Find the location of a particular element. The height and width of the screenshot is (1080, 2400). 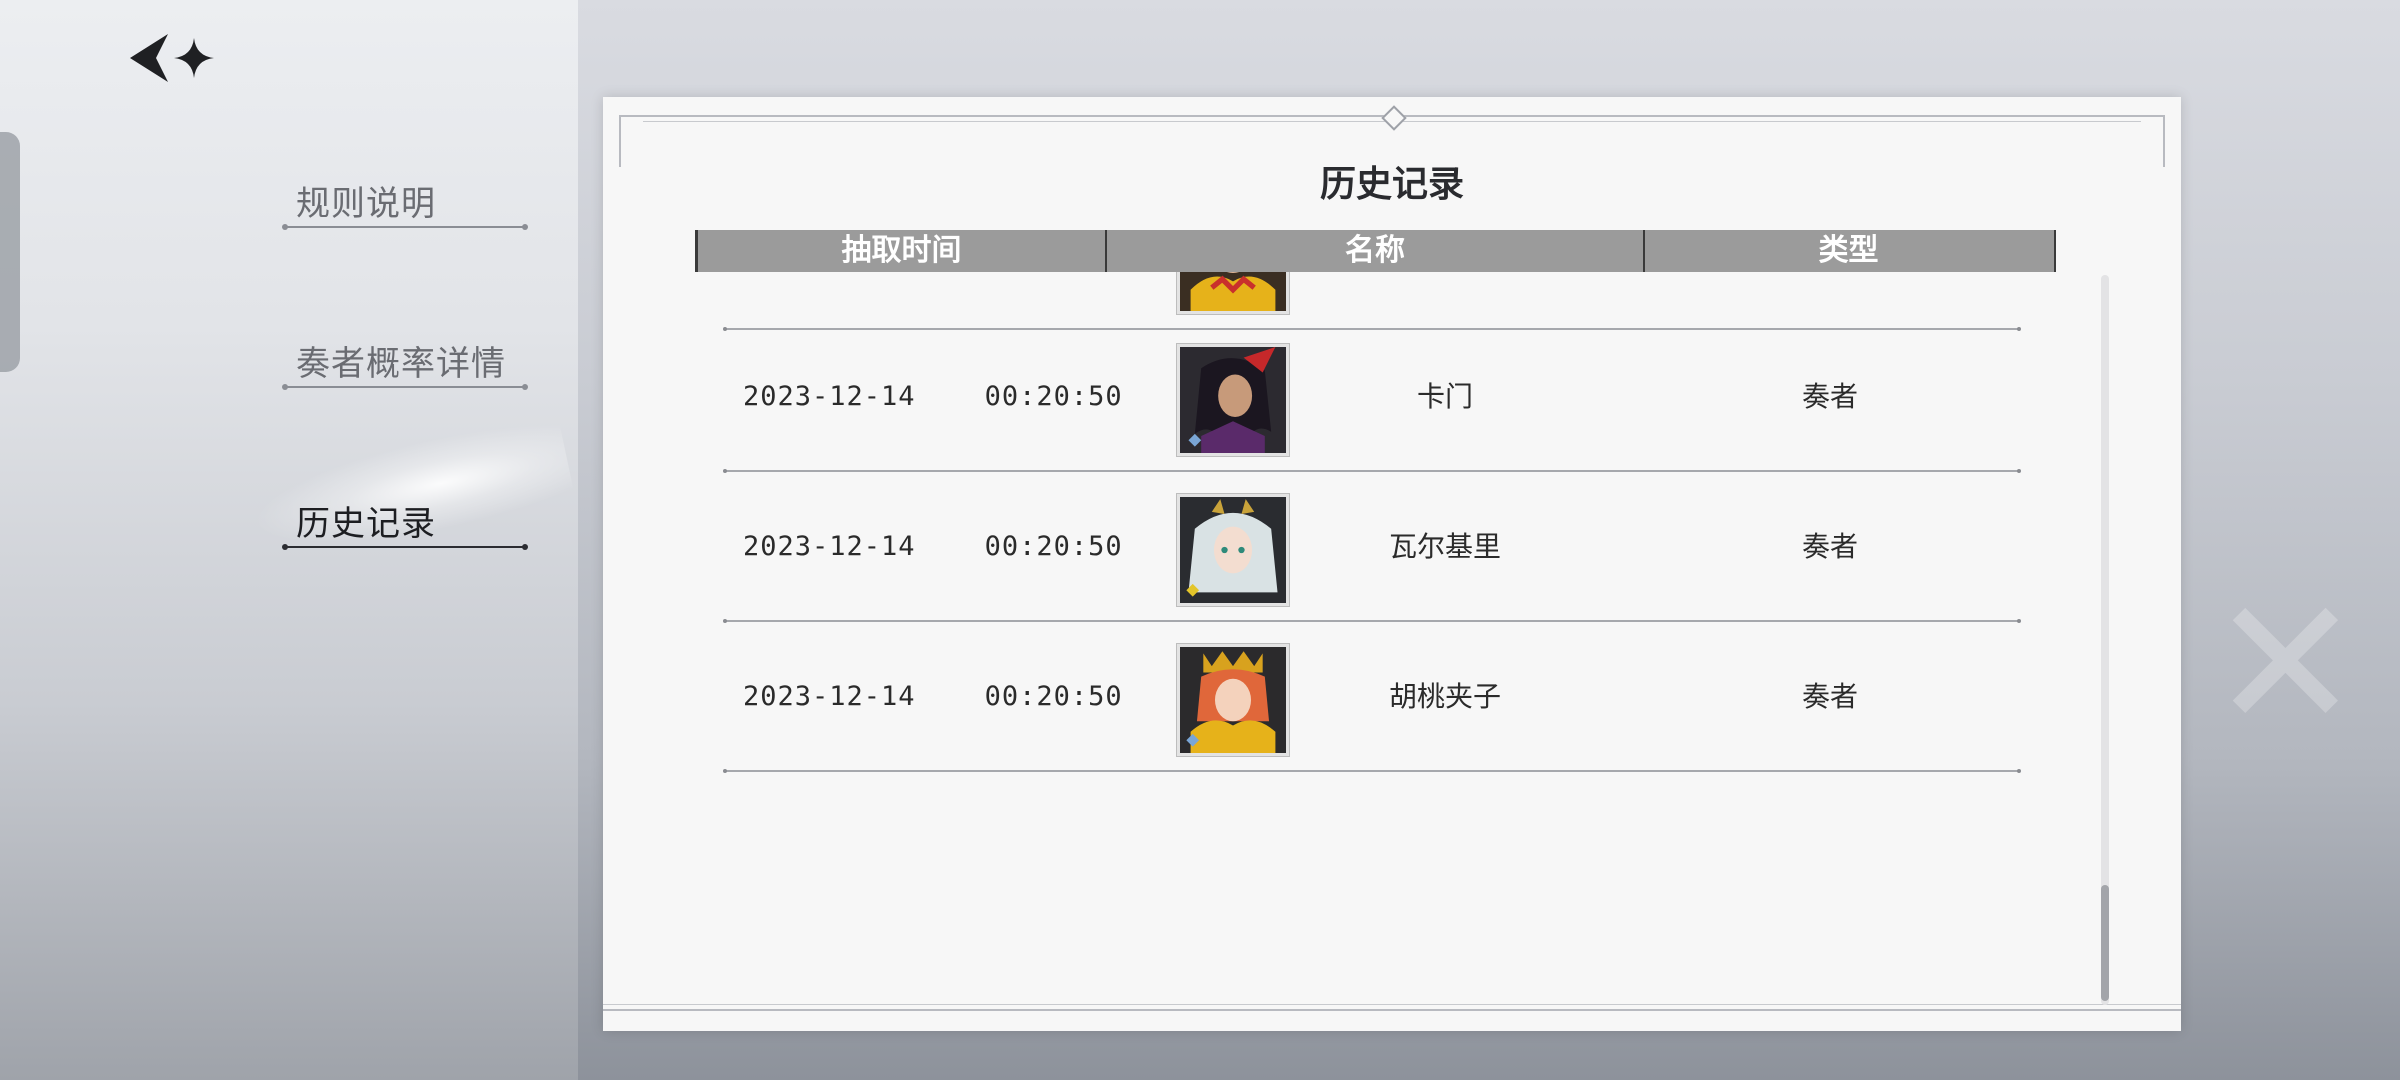

nav-item-label: 规则说明 is located at coordinates (366, 204).